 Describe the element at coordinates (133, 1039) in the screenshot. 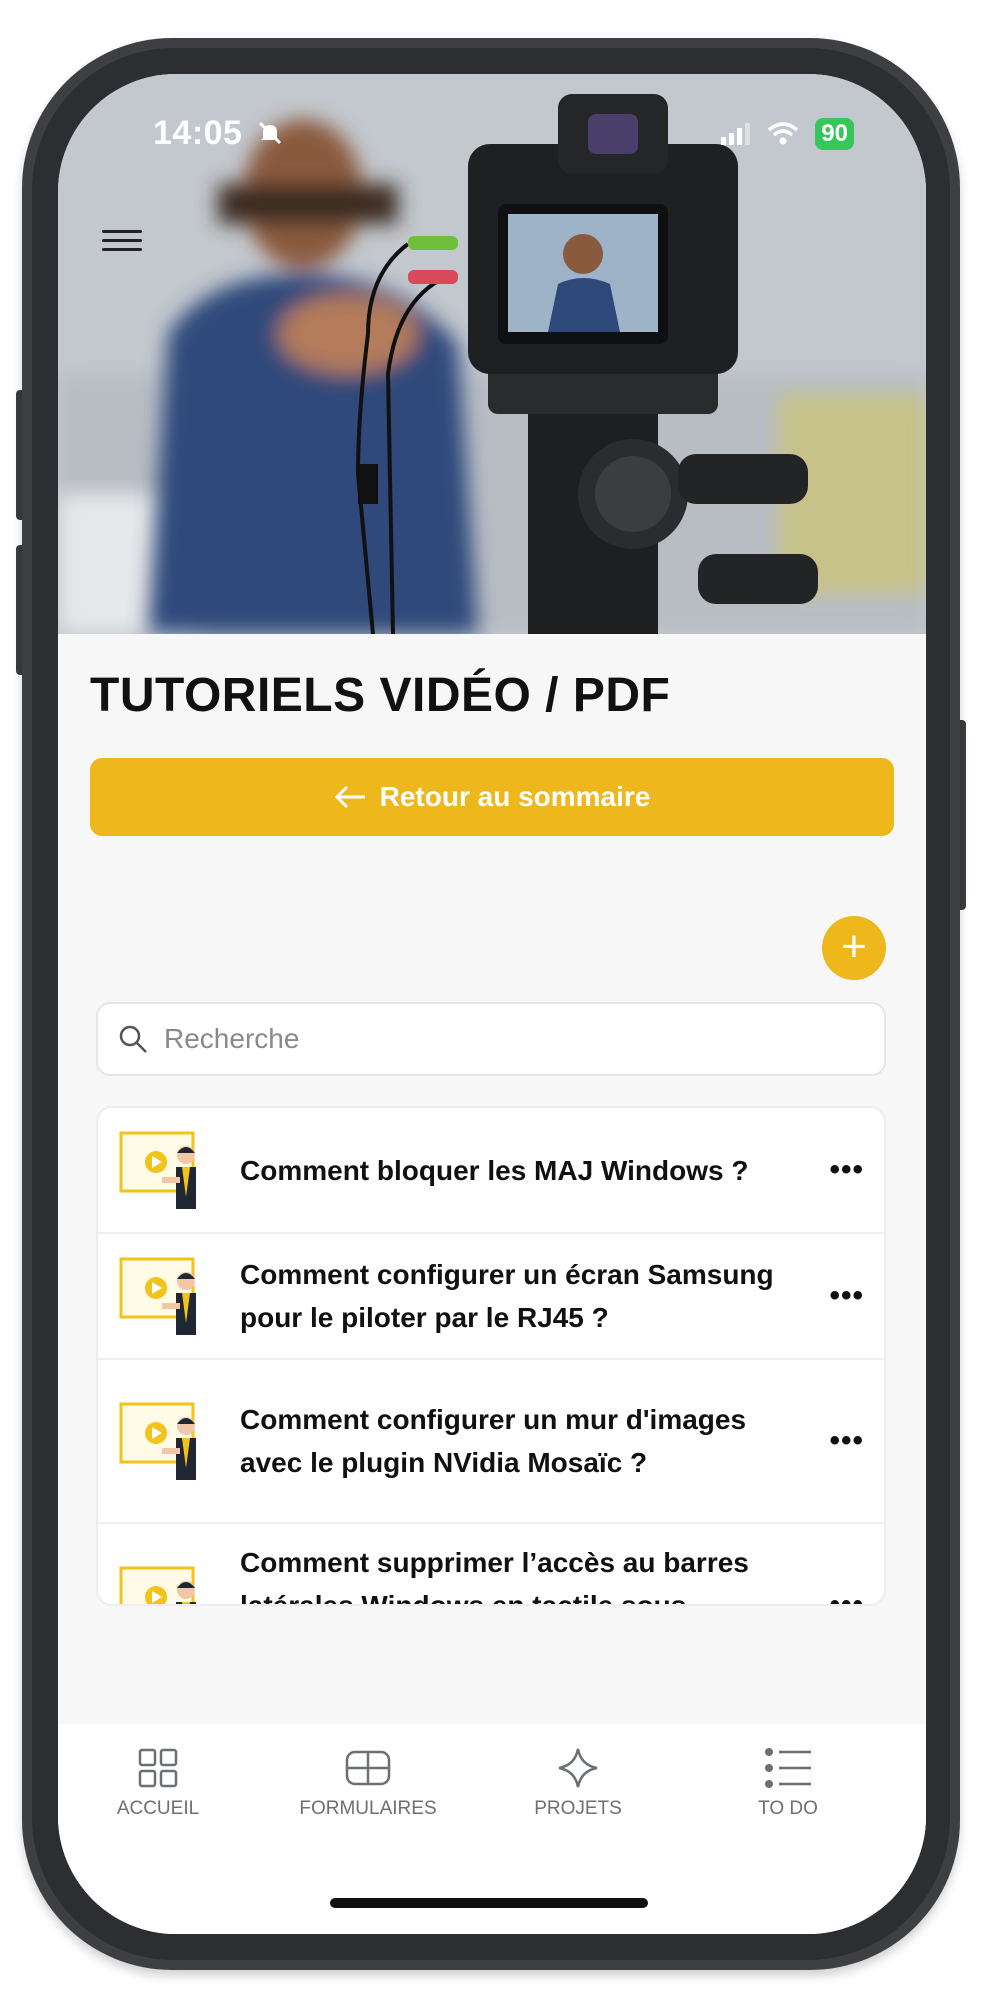

I see `search-icon` at that location.